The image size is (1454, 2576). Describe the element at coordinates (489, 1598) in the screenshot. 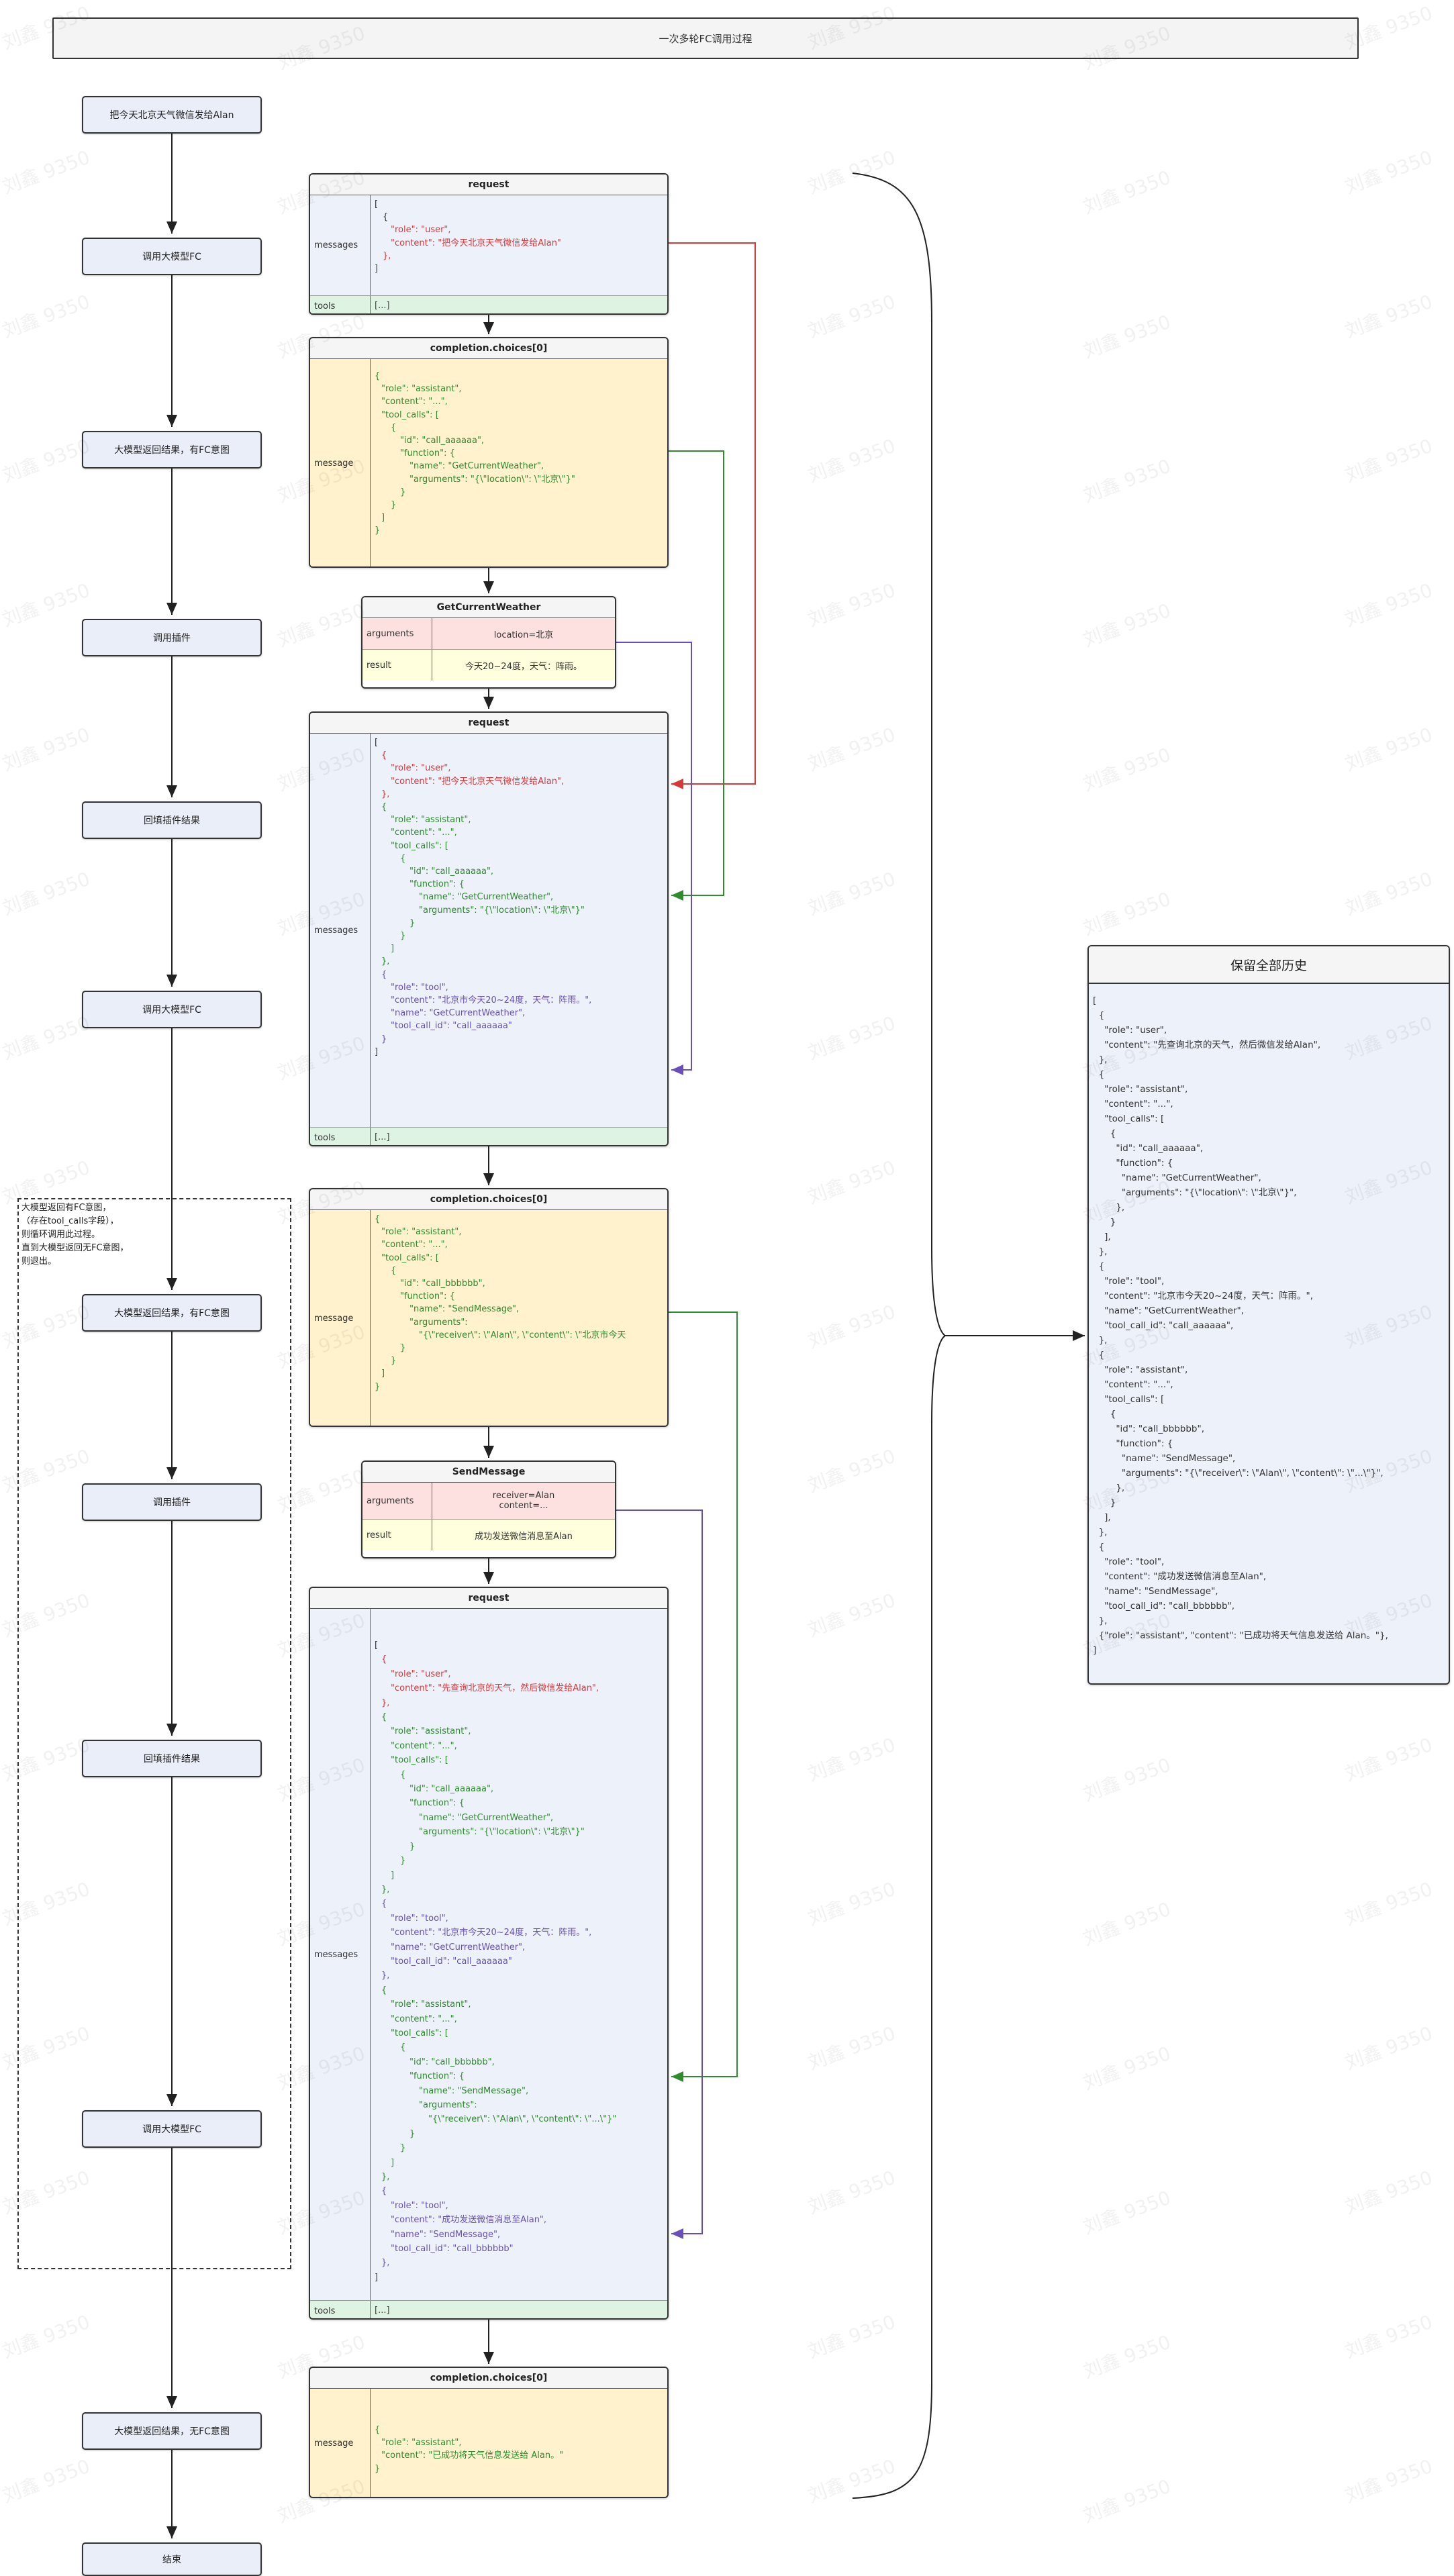

I see `request-3-header: request` at that location.